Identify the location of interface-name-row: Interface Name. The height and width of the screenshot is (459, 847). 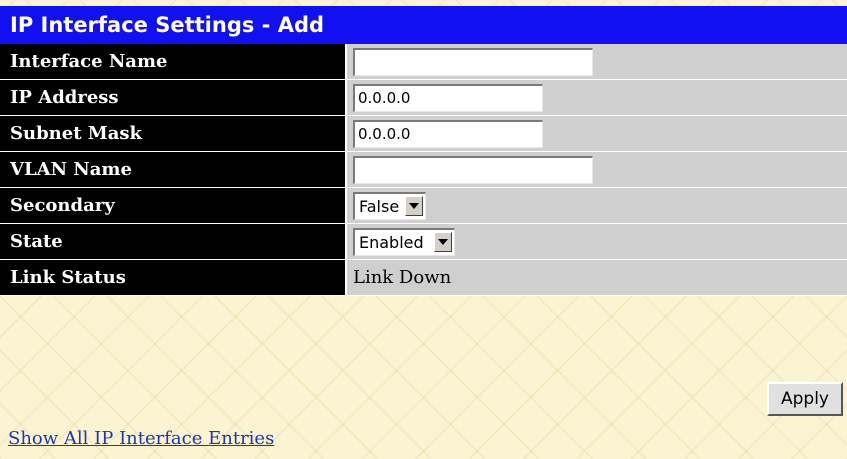
(423, 62).